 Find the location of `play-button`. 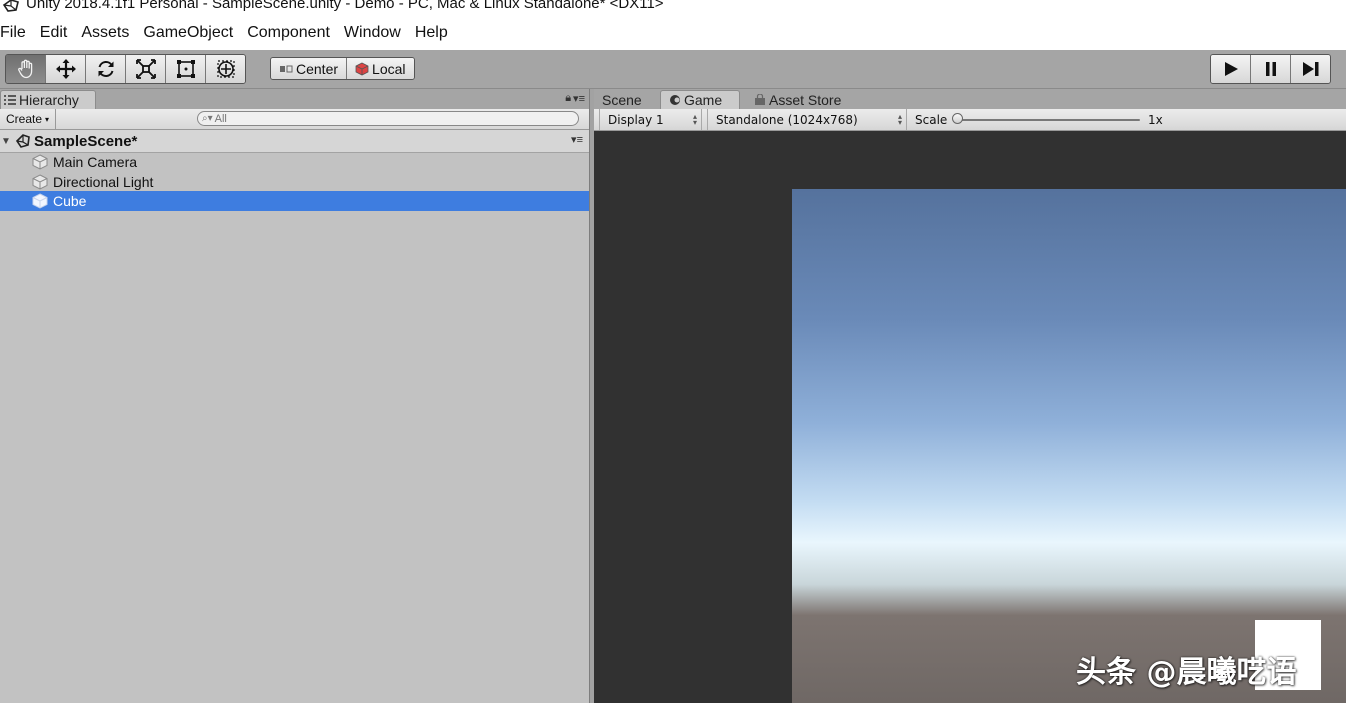

play-button is located at coordinates (1231, 69).